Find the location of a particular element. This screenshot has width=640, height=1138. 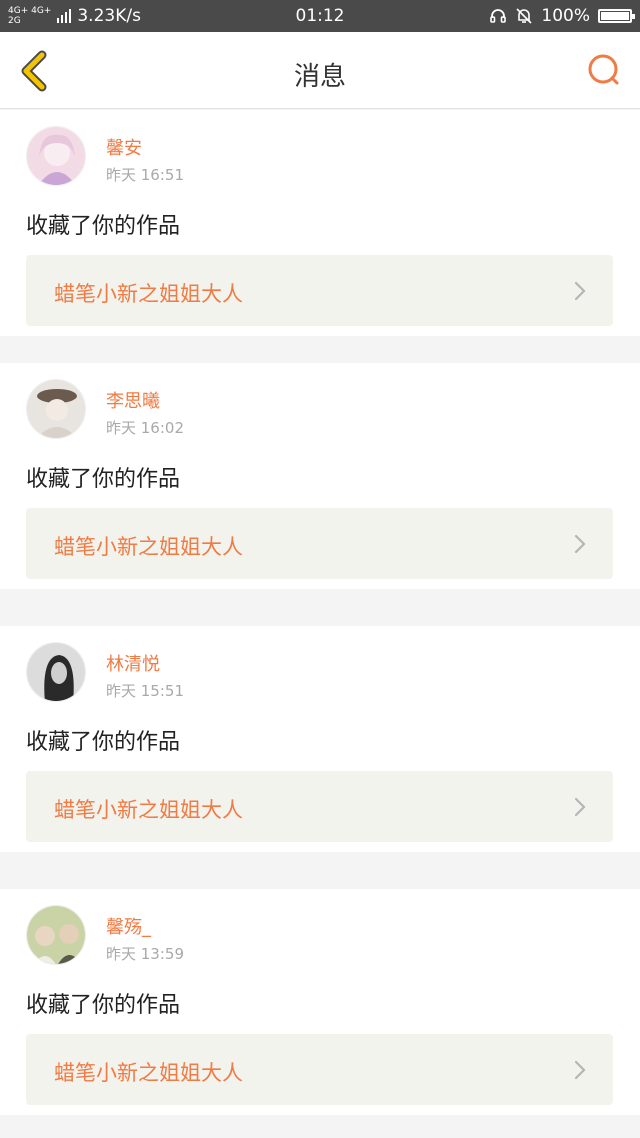

username: 馨安 is located at coordinates (124, 147).